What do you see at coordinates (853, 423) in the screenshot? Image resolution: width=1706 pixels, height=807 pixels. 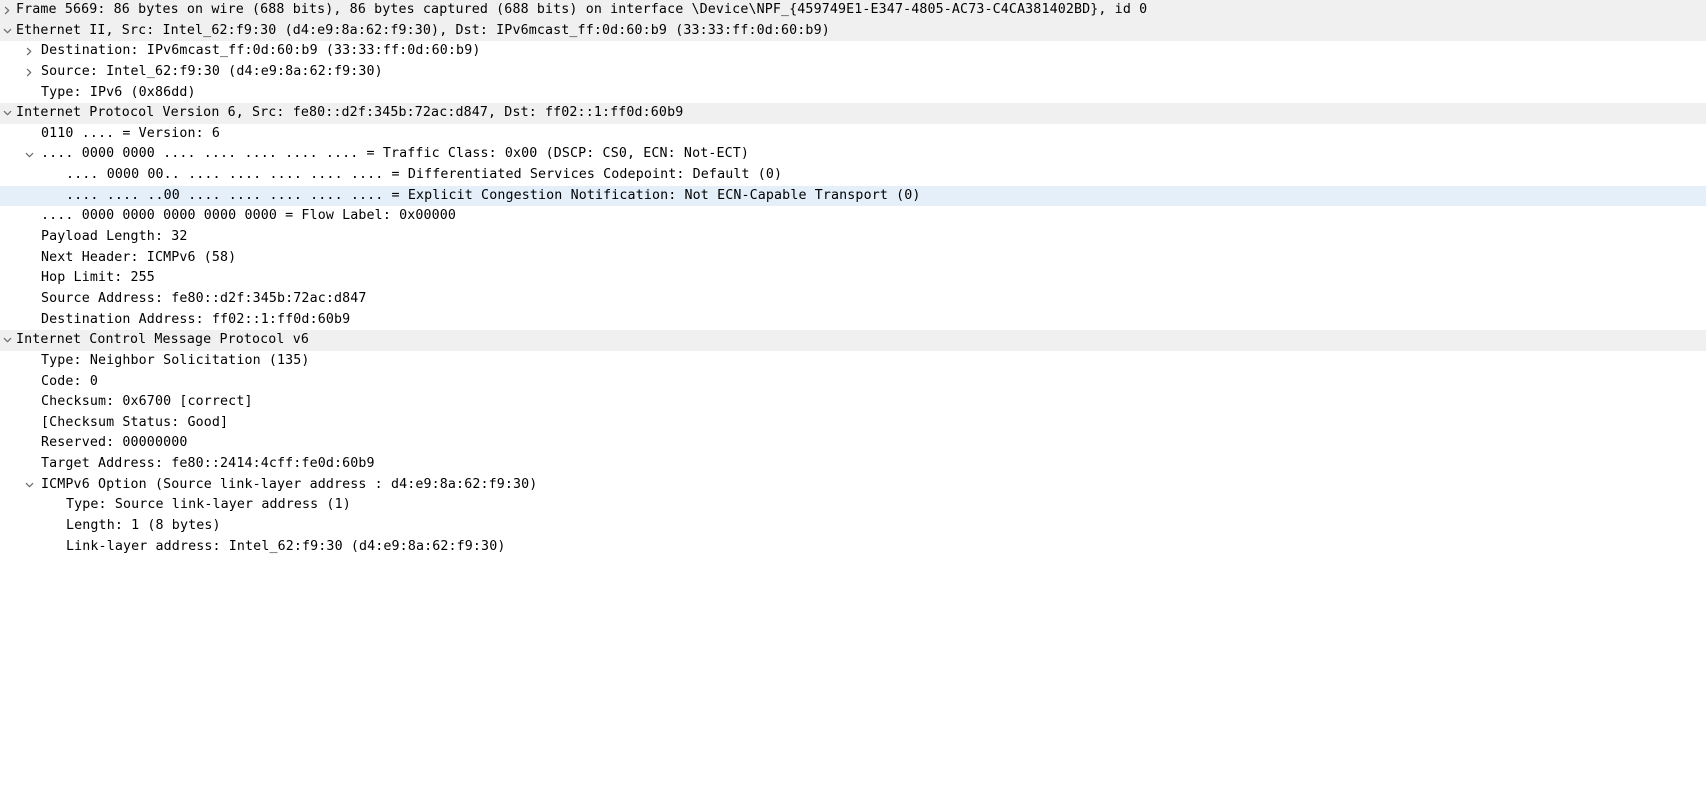 I see `field-row: [Checksum Status: Good]` at bounding box center [853, 423].